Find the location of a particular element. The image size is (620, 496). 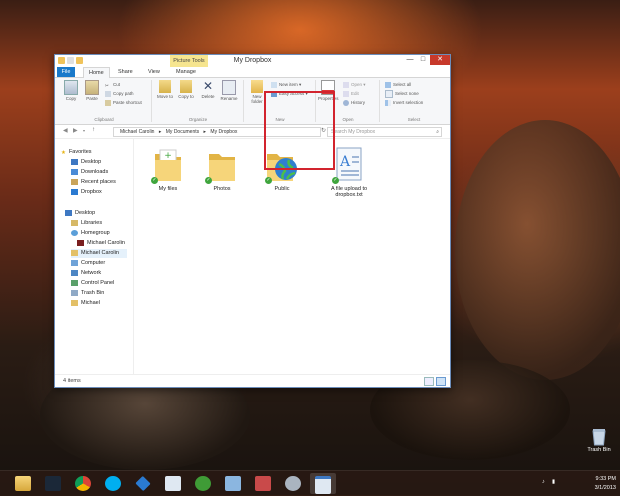

breadcrumb-segment: Michael Carolin is located at coordinates (137, 132).